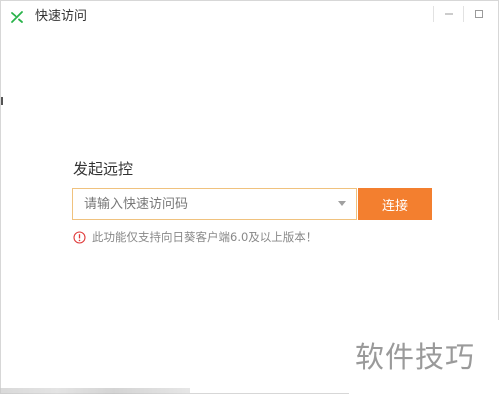 The image size is (500, 395). What do you see at coordinates (415, 357) in the screenshot?
I see `watermark-text: 软件技巧` at bounding box center [415, 357].